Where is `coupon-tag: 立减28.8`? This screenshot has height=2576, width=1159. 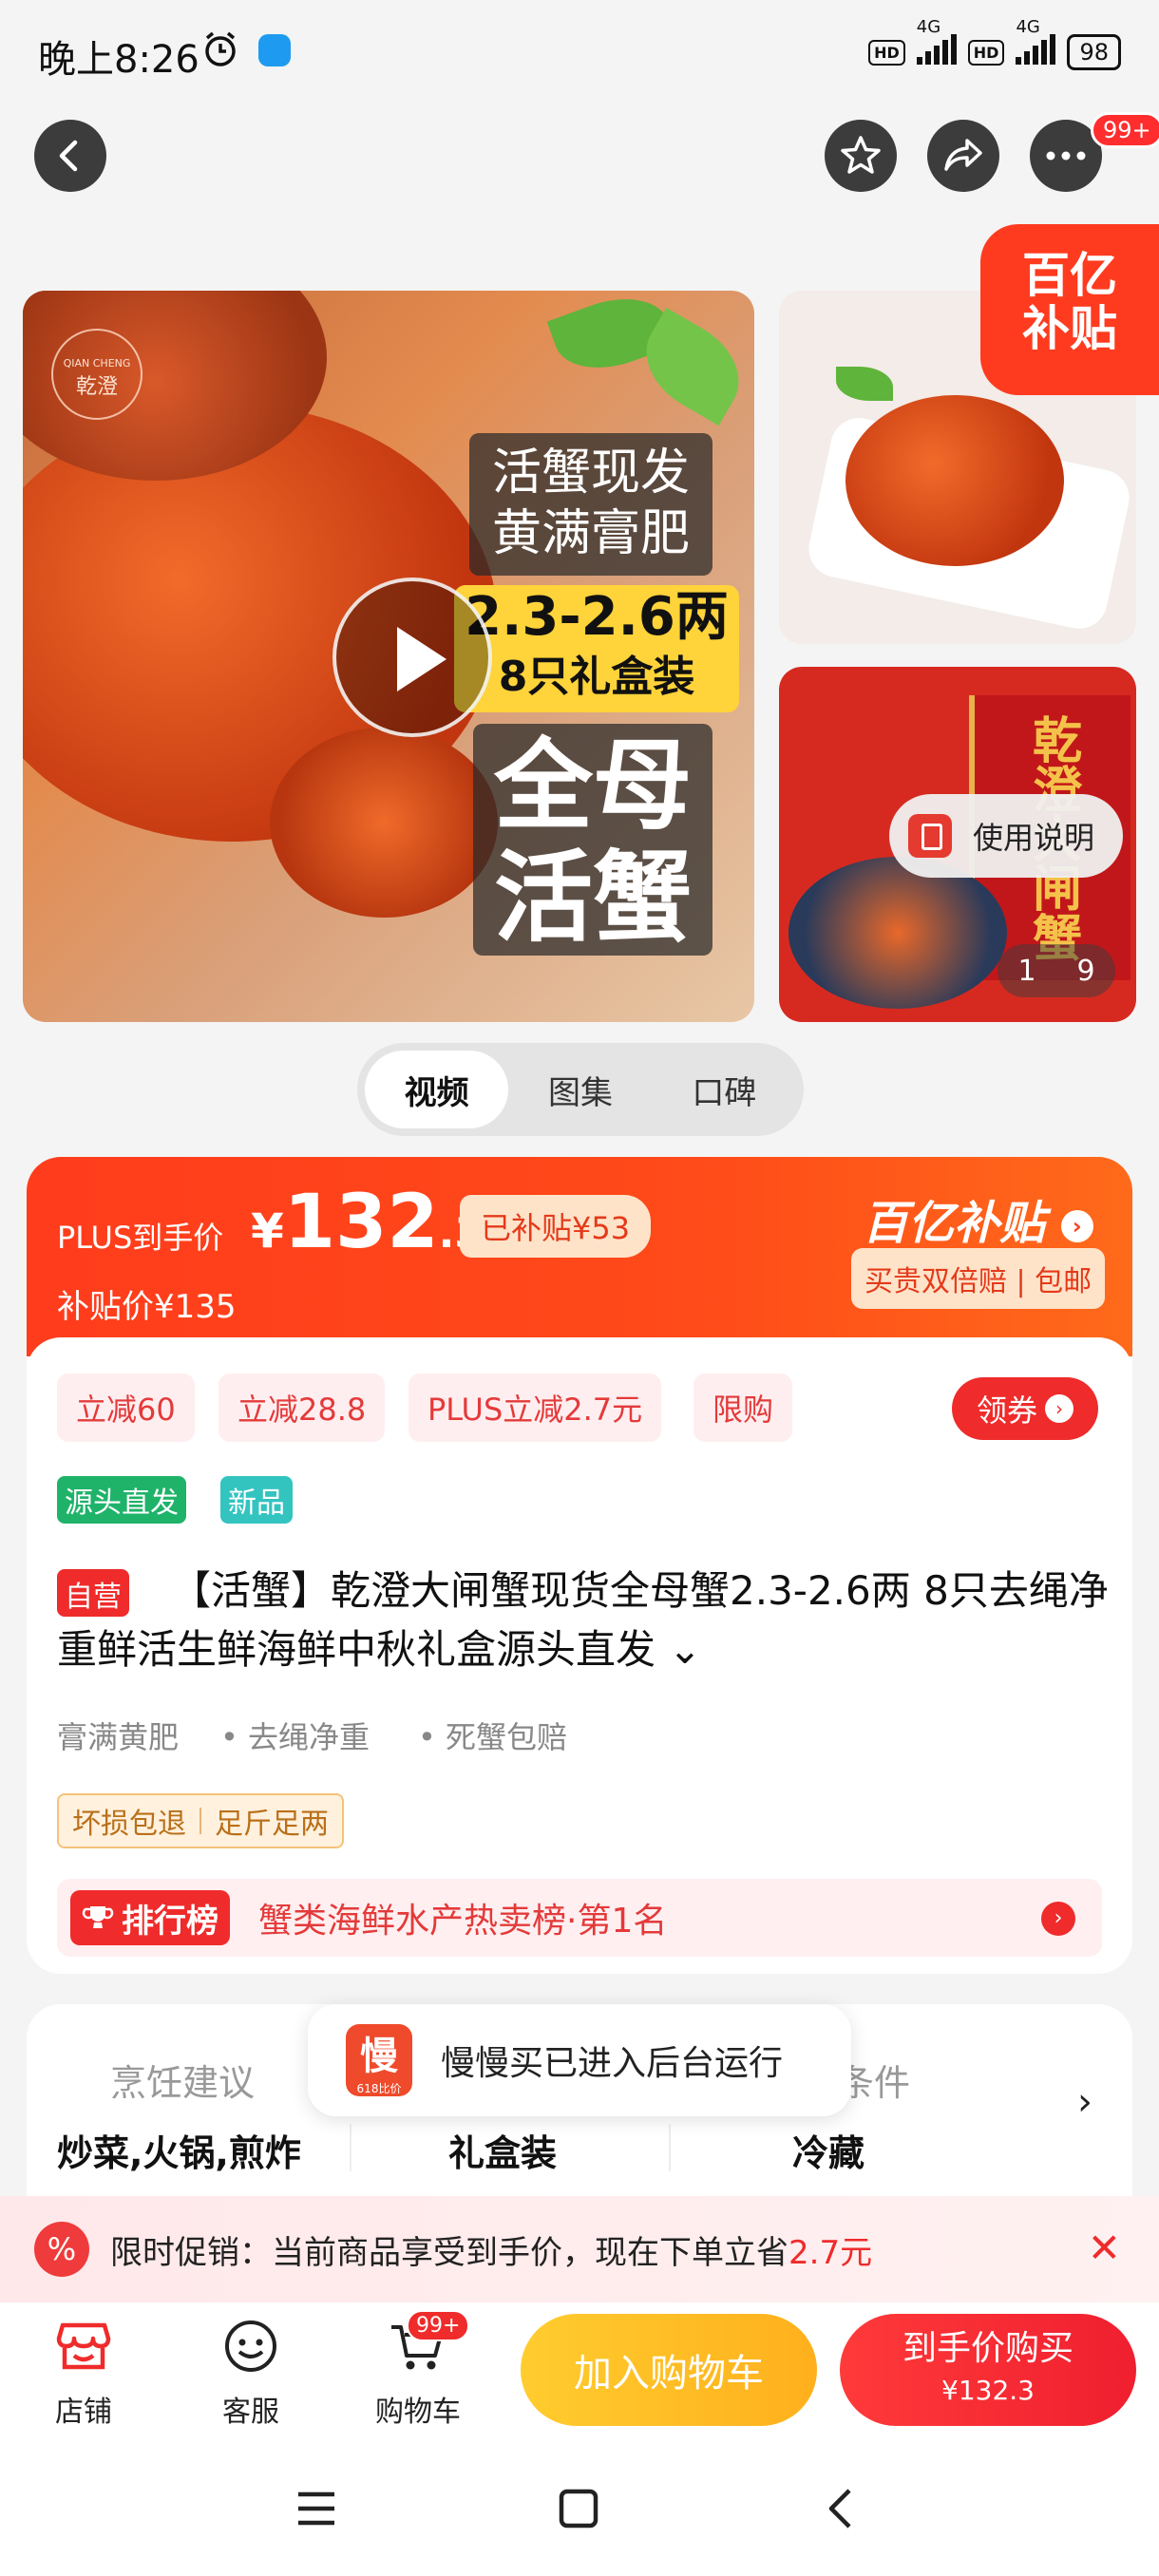
coupon-tag: 立减28.8 is located at coordinates (302, 1407).